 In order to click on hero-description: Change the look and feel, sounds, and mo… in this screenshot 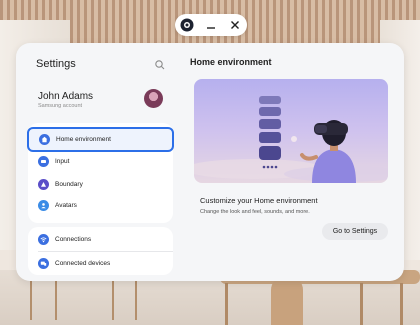, I will do `click(255, 212)`.